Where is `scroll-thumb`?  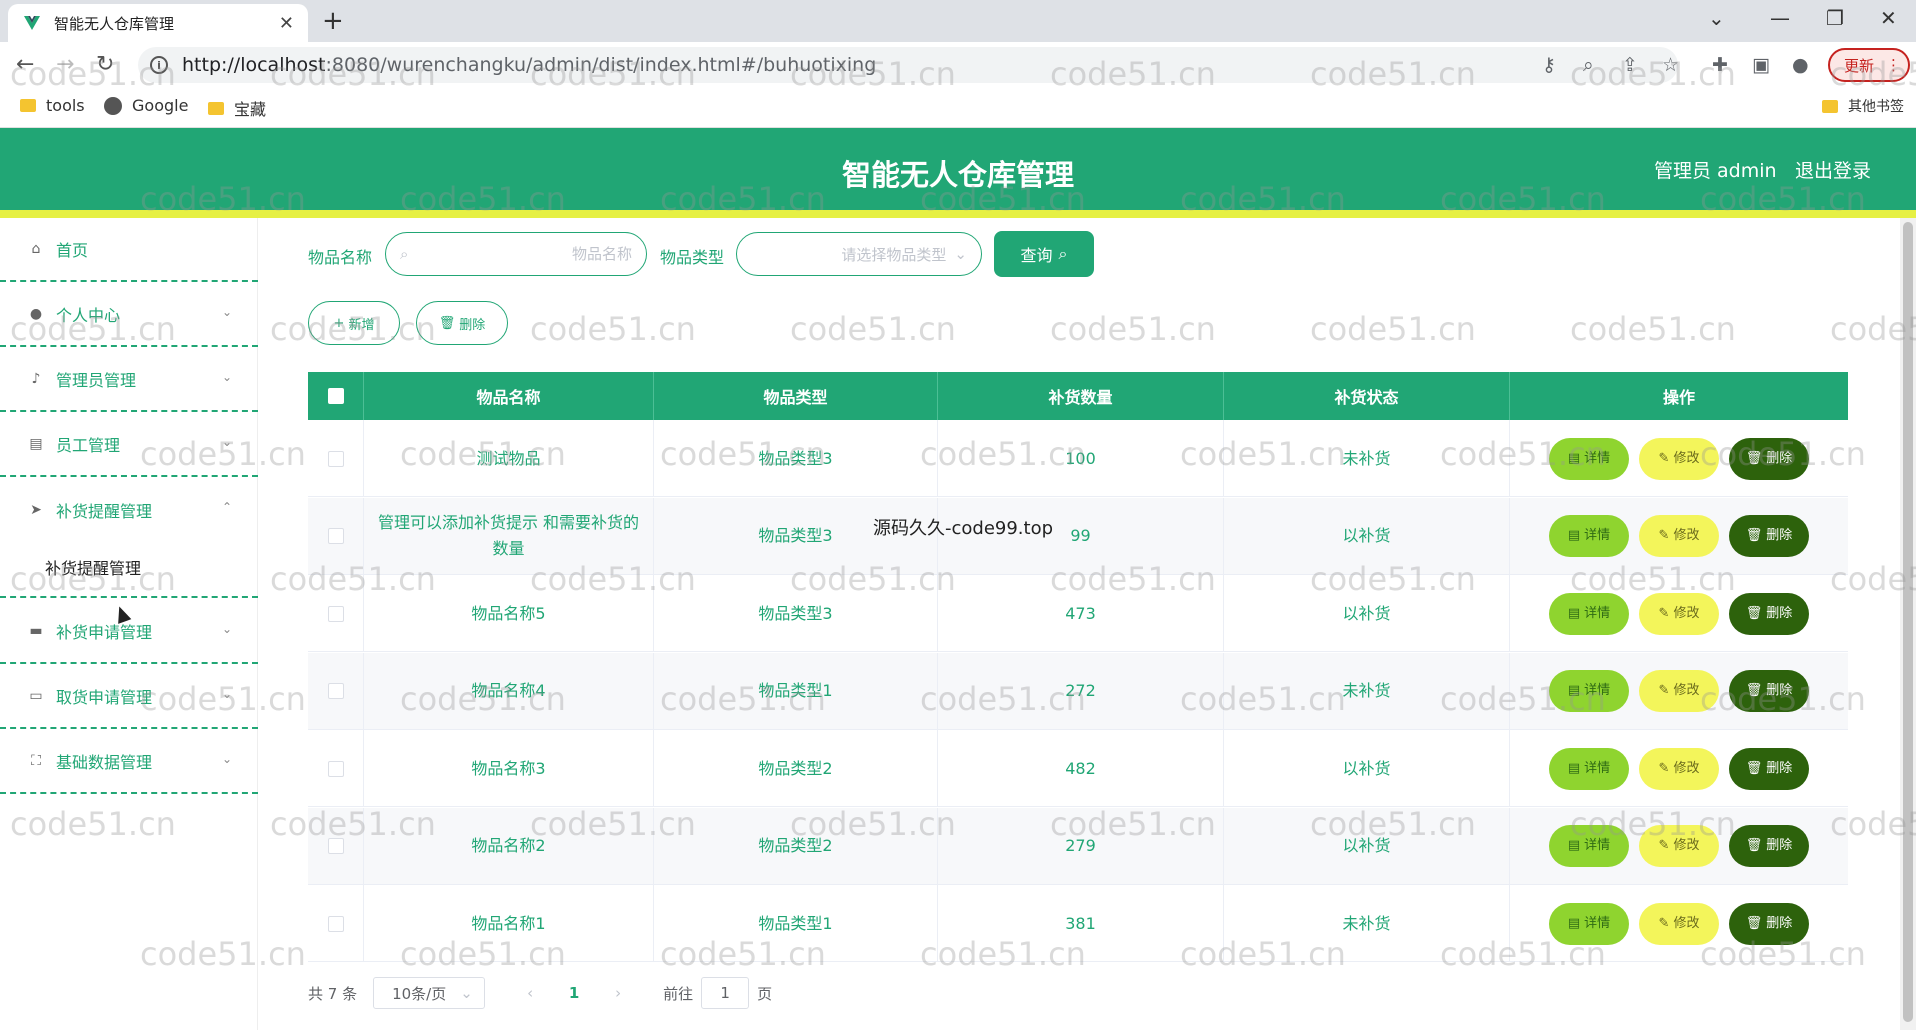
scroll-thumb is located at coordinates (1908, 622).